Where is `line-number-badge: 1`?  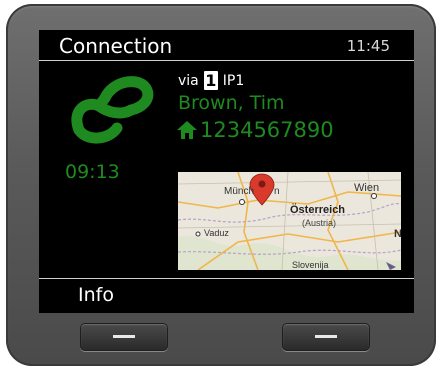 line-number-badge: 1 is located at coordinates (210, 80).